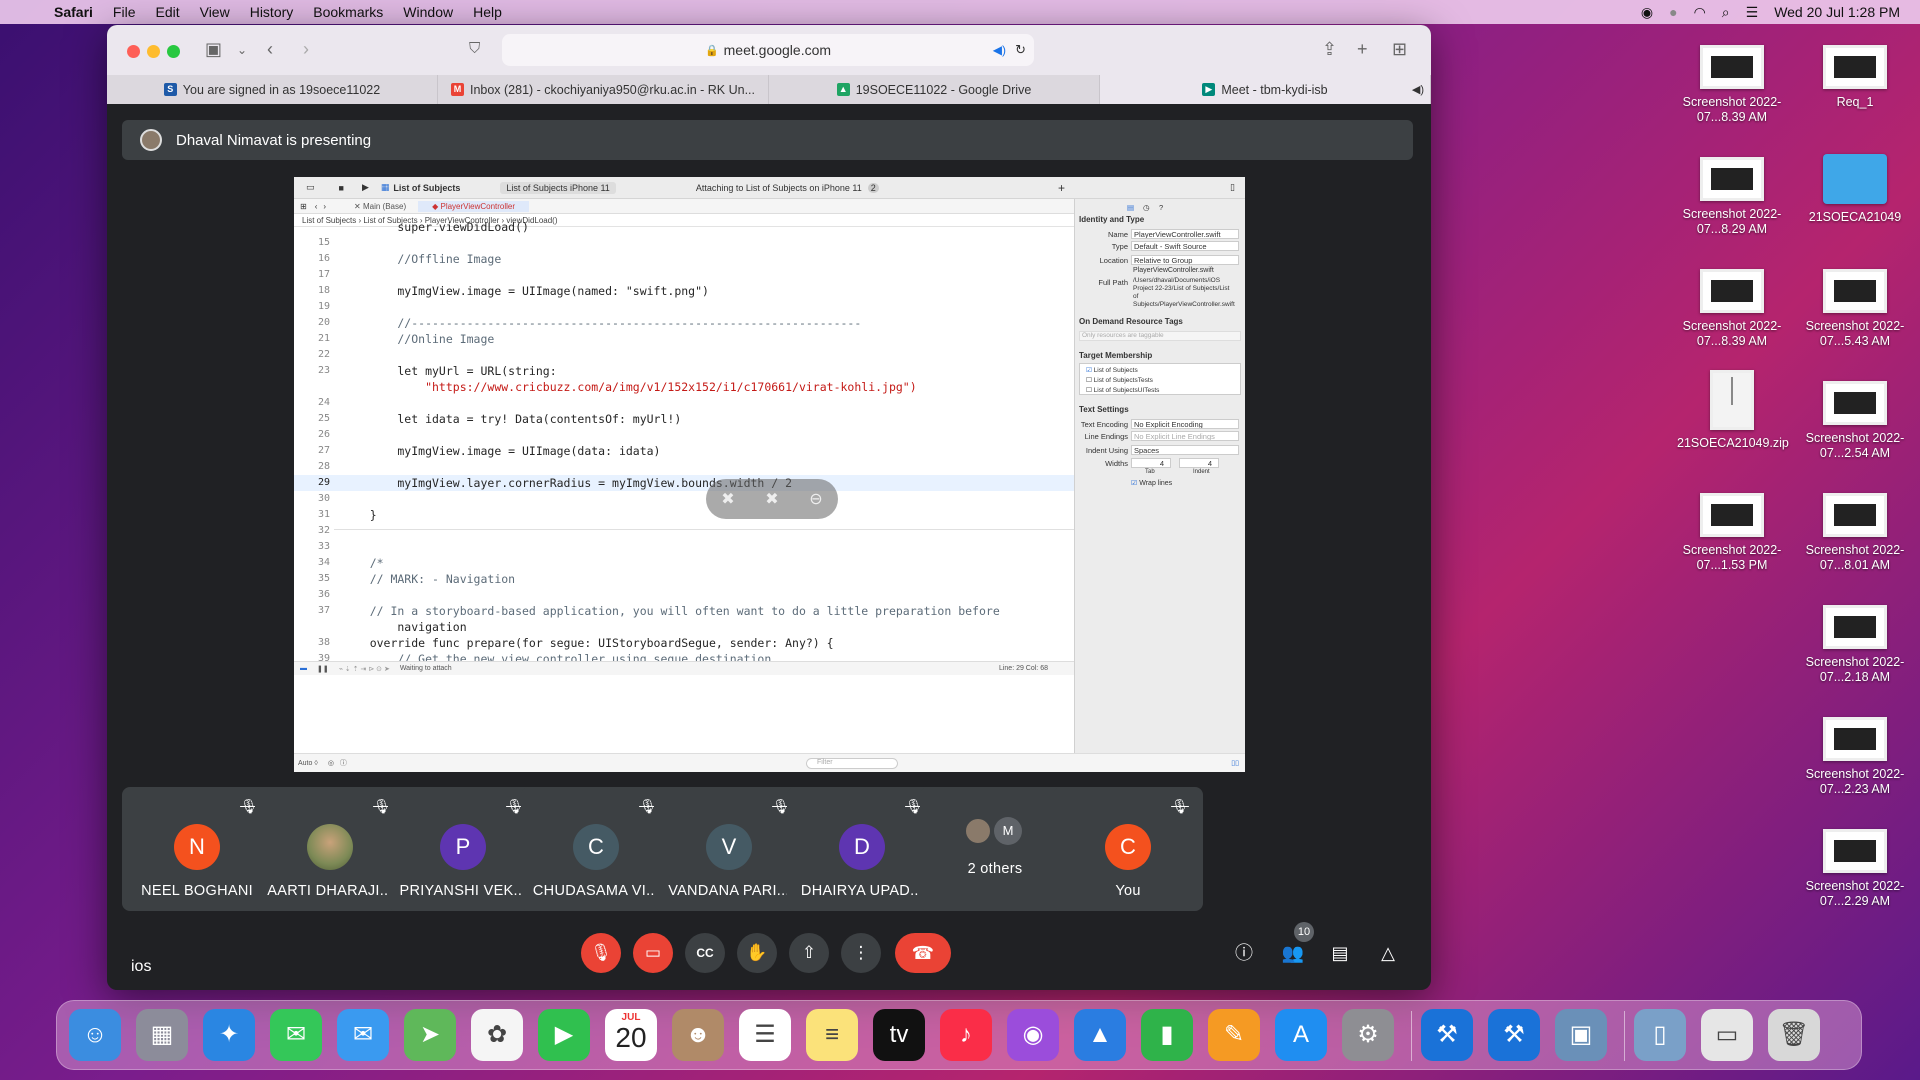 The width and height of the screenshot is (1920, 1080). Describe the element at coordinates (215, 12) in the screenshot. I see `menu-view: View` at that location.